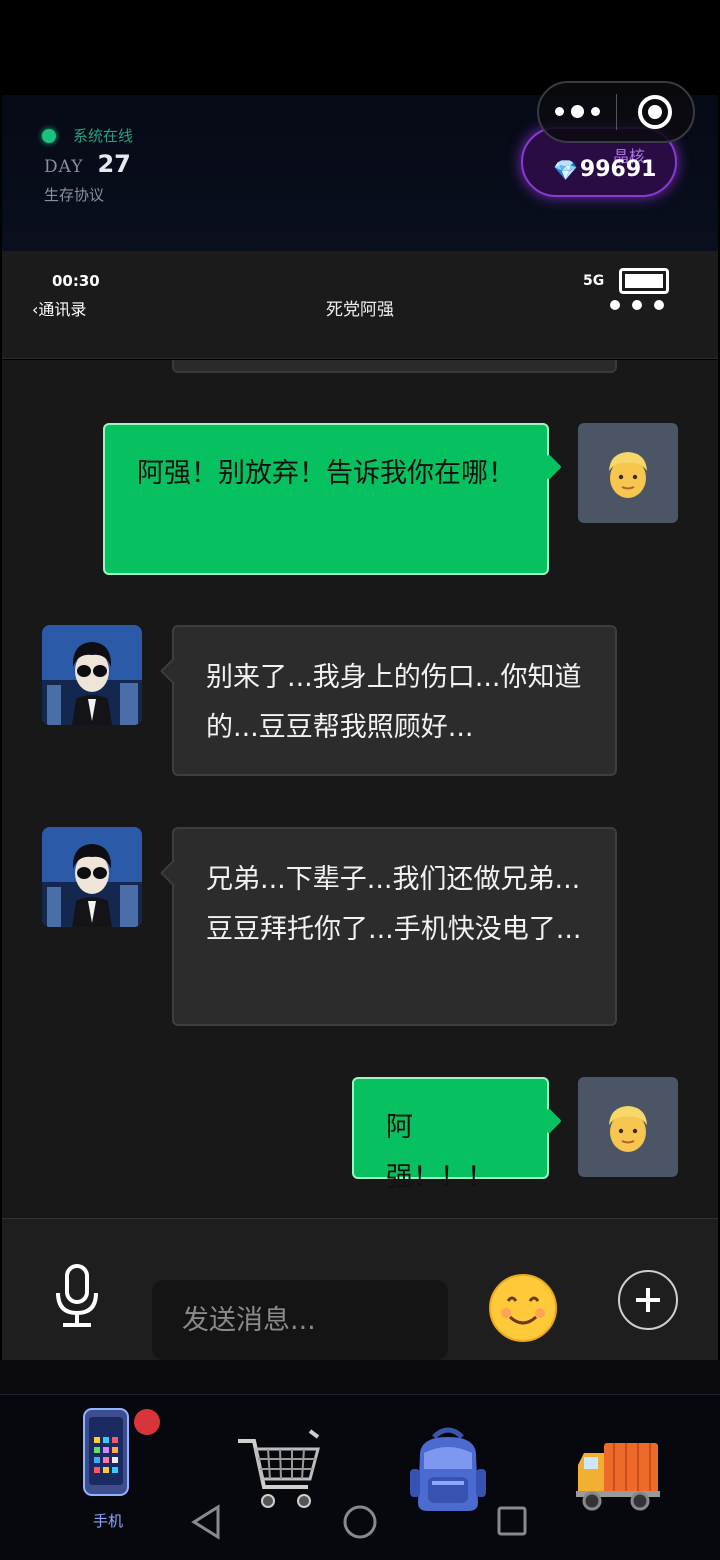  Describe the element at coordinates (618, 169) in the screenshot. I see `crystal-value: 99691` at that location.